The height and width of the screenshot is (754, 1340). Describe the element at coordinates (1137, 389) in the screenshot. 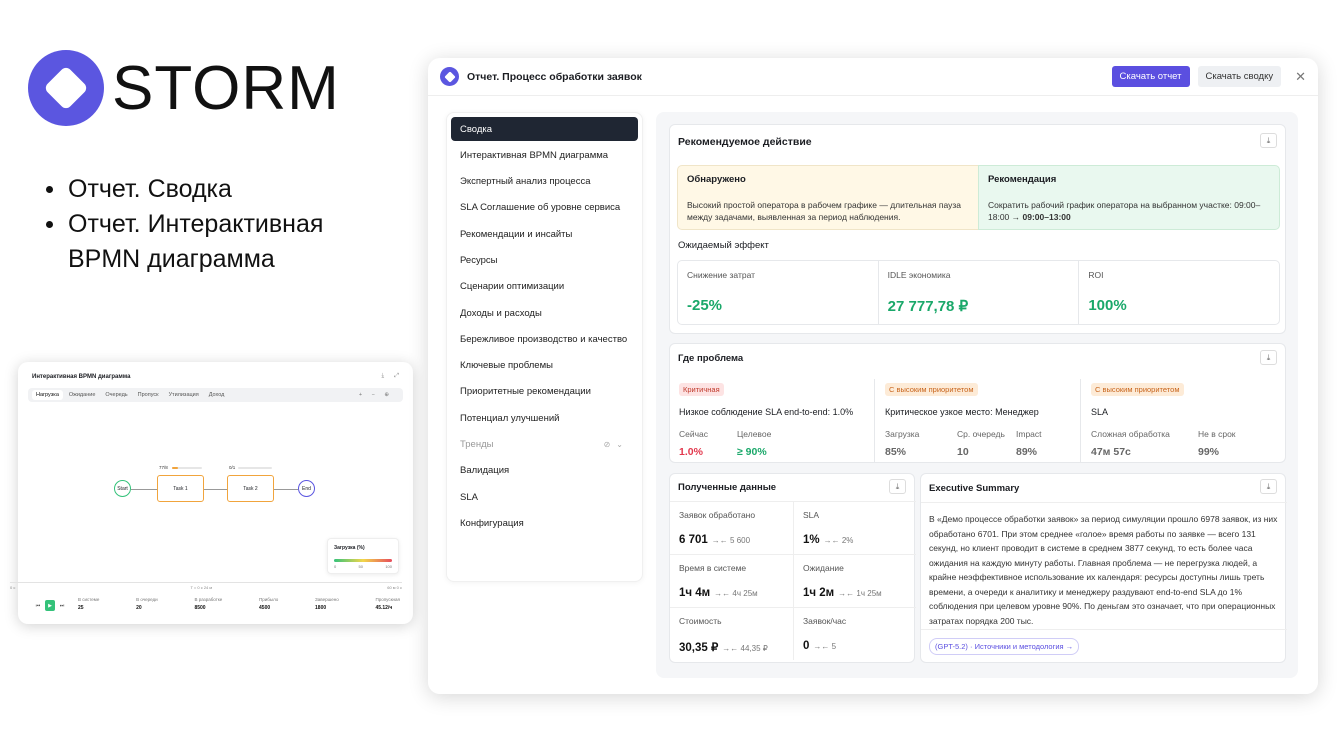

I see `severity-badge: С высоким приоритетом` at that location.